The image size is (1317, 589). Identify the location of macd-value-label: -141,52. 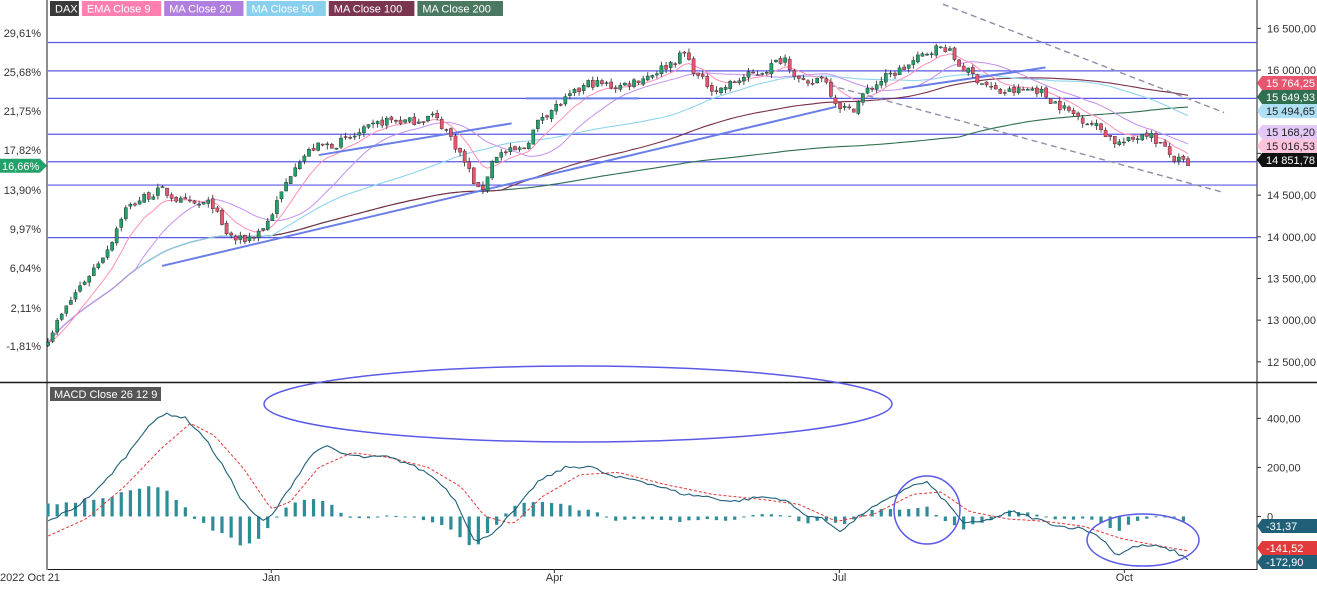
(1284, 549).